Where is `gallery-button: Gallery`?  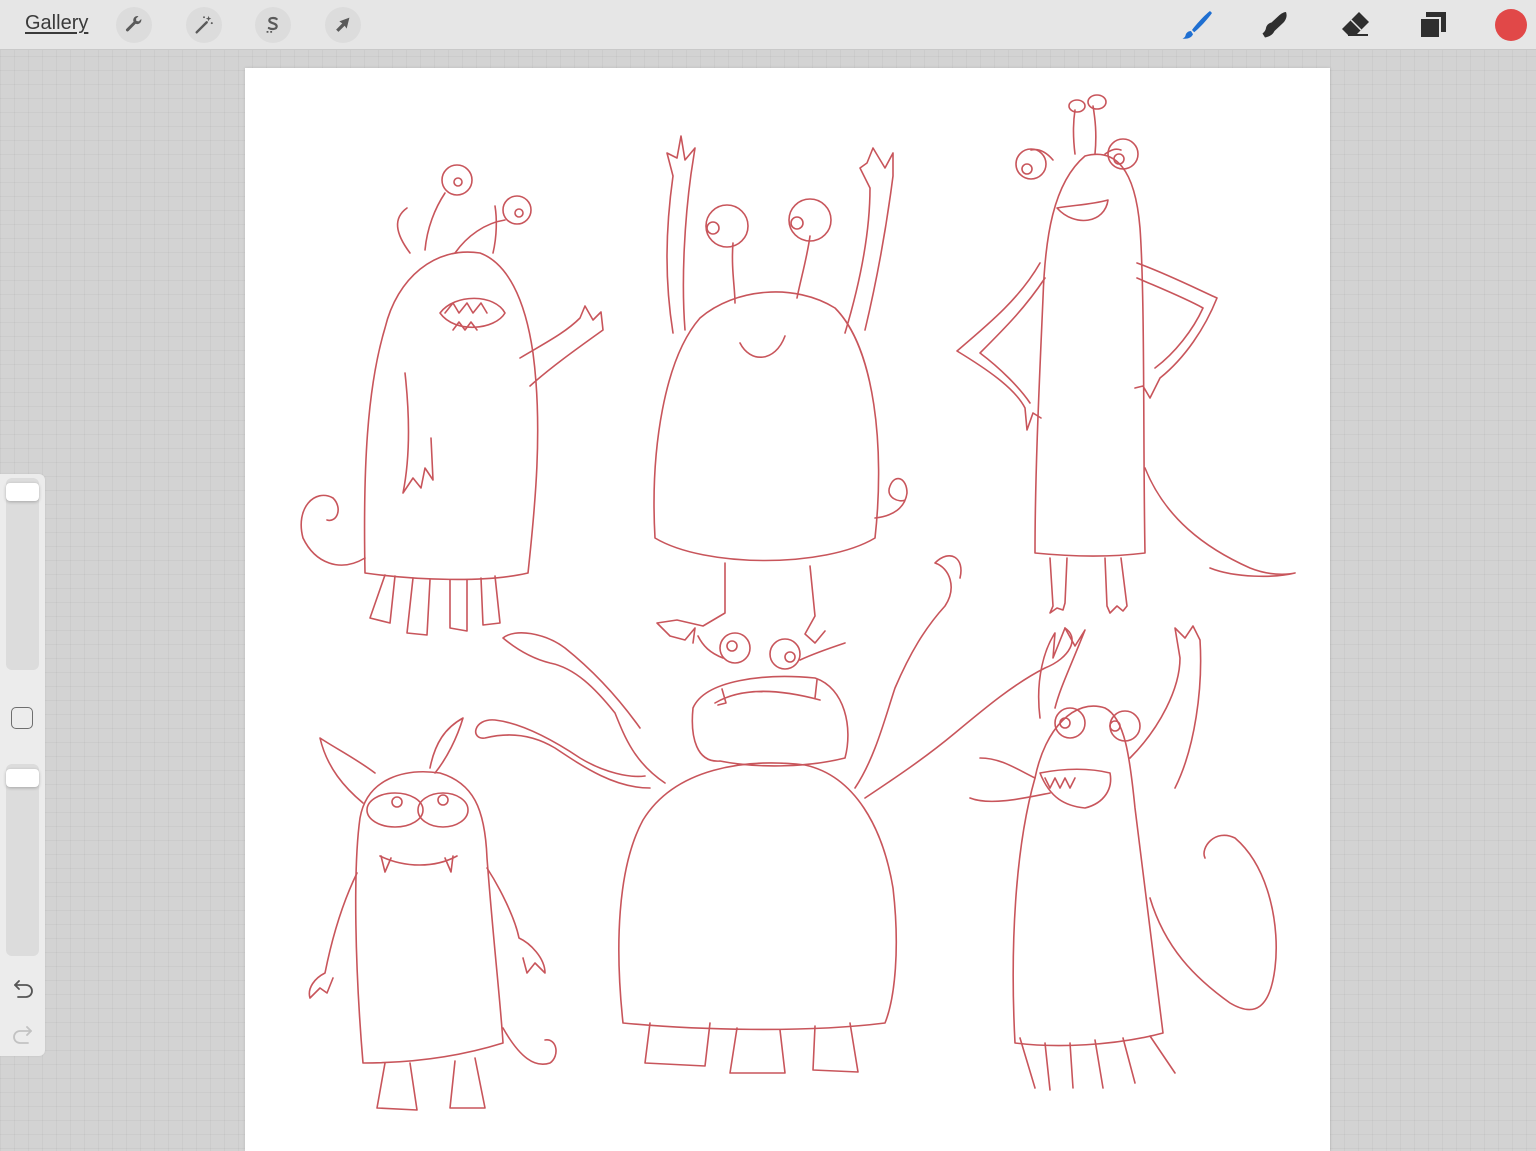
gallery-button: Gallery is located at coordinates (56, 23).